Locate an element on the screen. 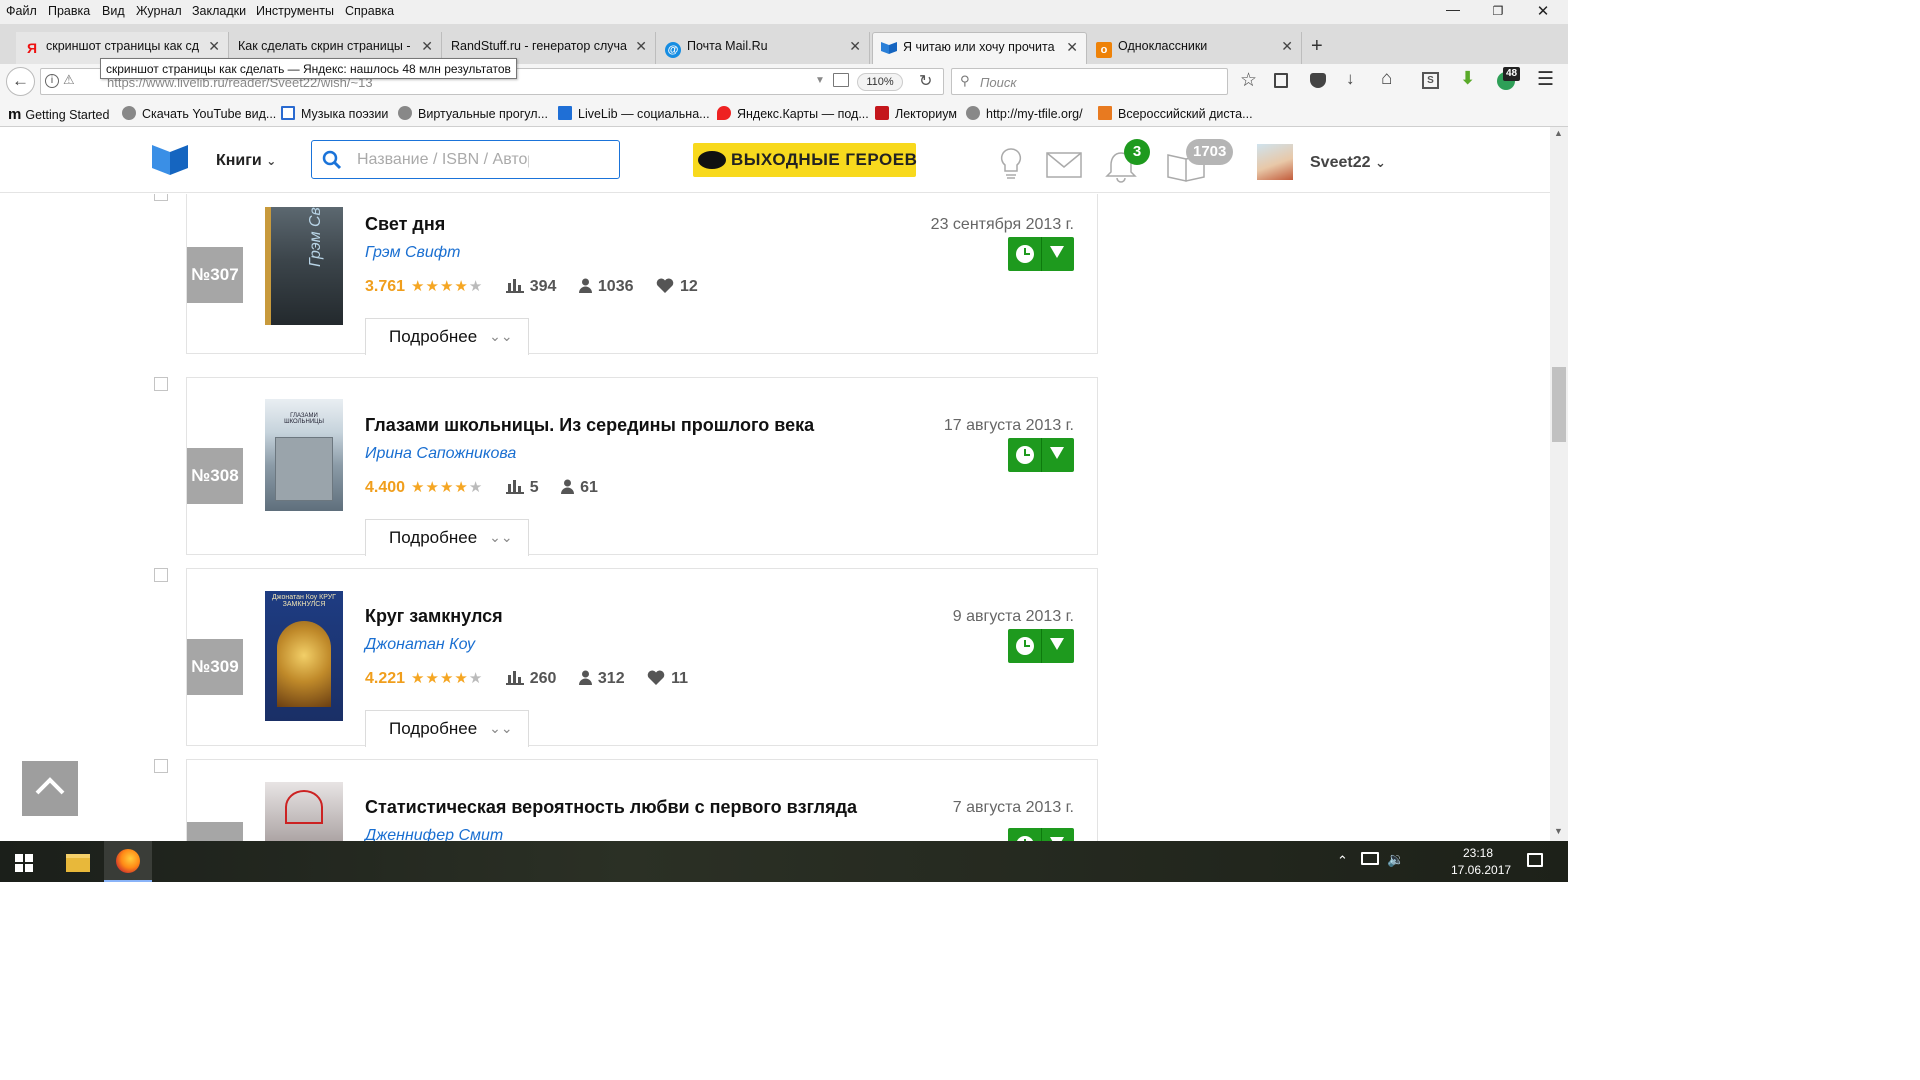 This screenshot has width=1920, height=1080. home-icon: ⌂ is located at coordinates (1386, 79).